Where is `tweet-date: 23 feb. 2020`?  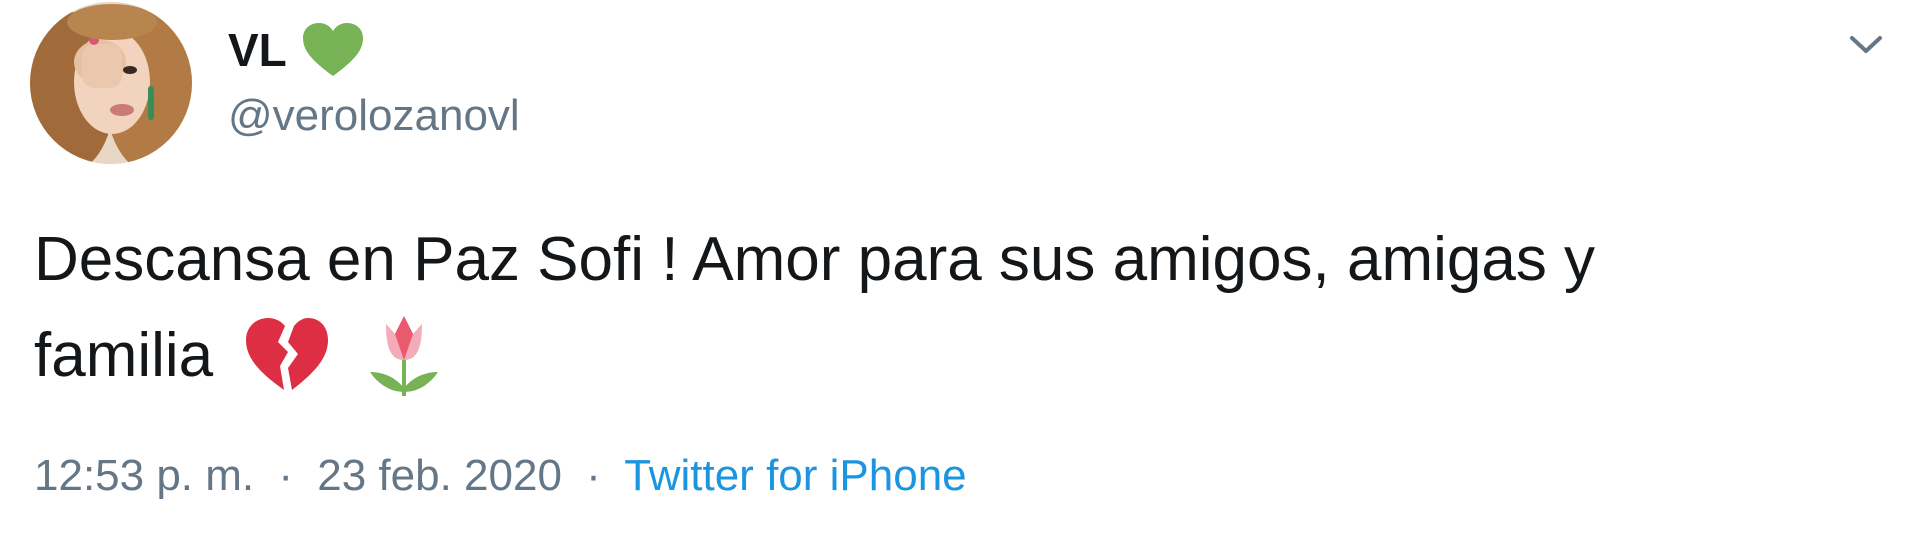
tweet-date: 23 feb. 2020 is located at coordinates (439, 475).